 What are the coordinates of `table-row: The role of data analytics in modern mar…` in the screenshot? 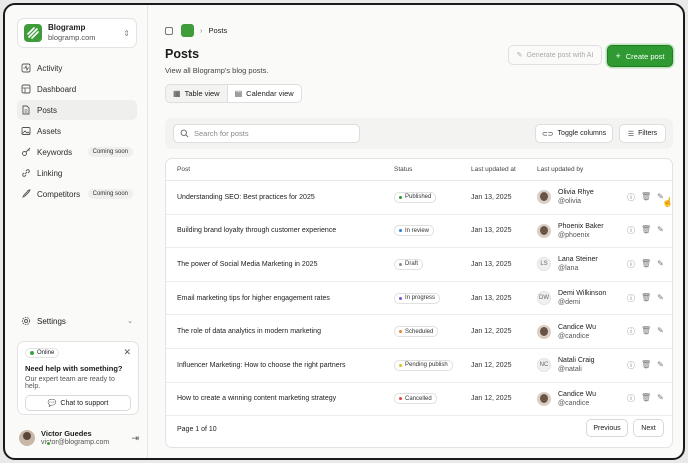 It's located at (419, 332).